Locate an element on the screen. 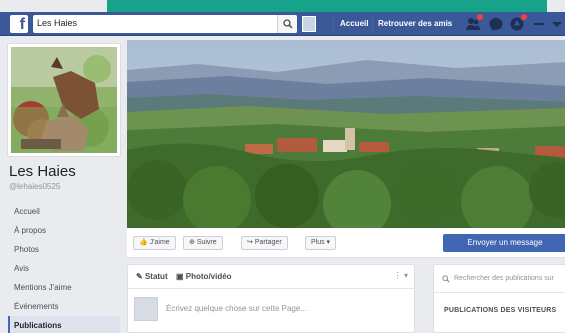  side-nav-likes: Mentions J'aime is located at coordinates (64, 287).